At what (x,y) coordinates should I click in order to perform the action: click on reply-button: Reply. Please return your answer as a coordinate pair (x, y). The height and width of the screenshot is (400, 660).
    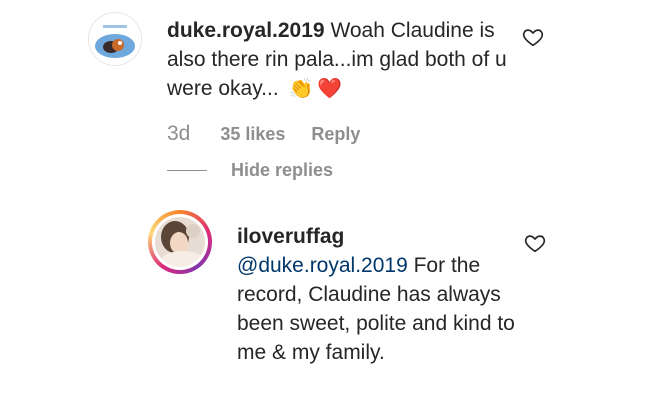
    Looking at the image, I should click on (335, 134).